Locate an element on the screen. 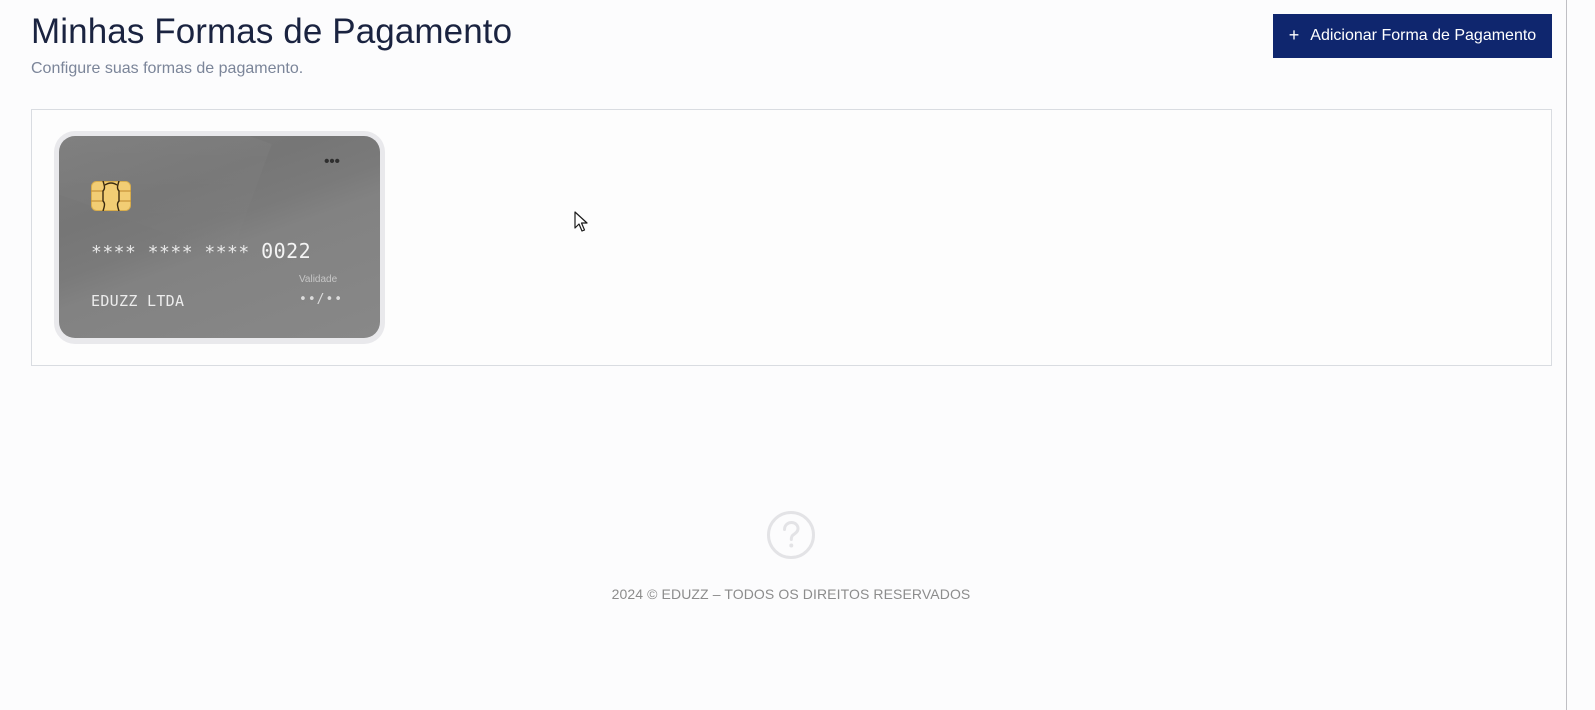 Image resolution: width=1595 pixels, height=710 pixels. mouse-pointer-icon is located at coordinates (581, 221).